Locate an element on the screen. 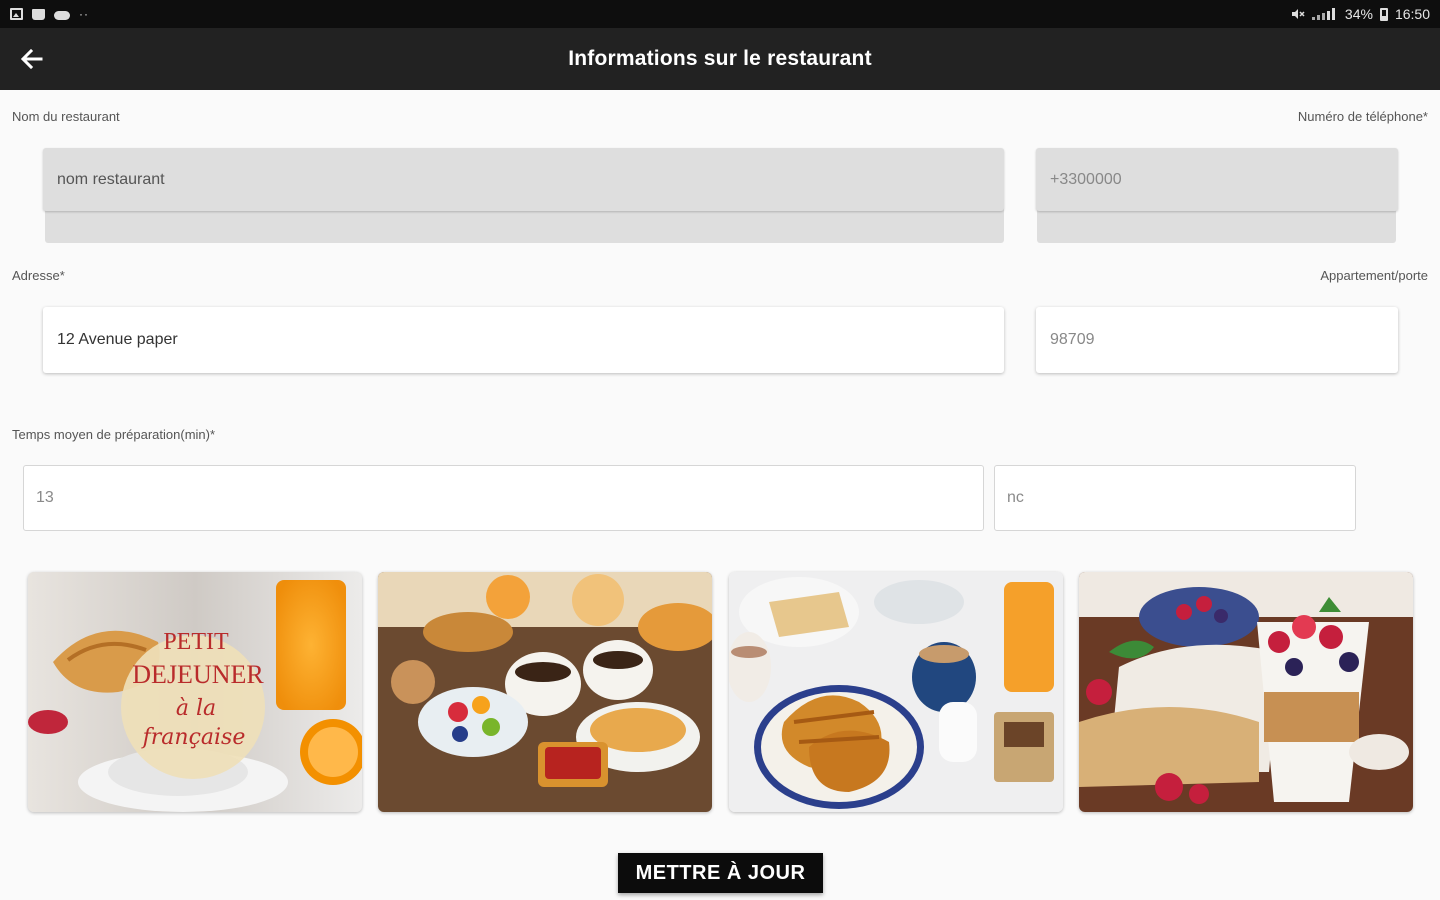  image-text-line3: à la is located at coordinates (196, 708).